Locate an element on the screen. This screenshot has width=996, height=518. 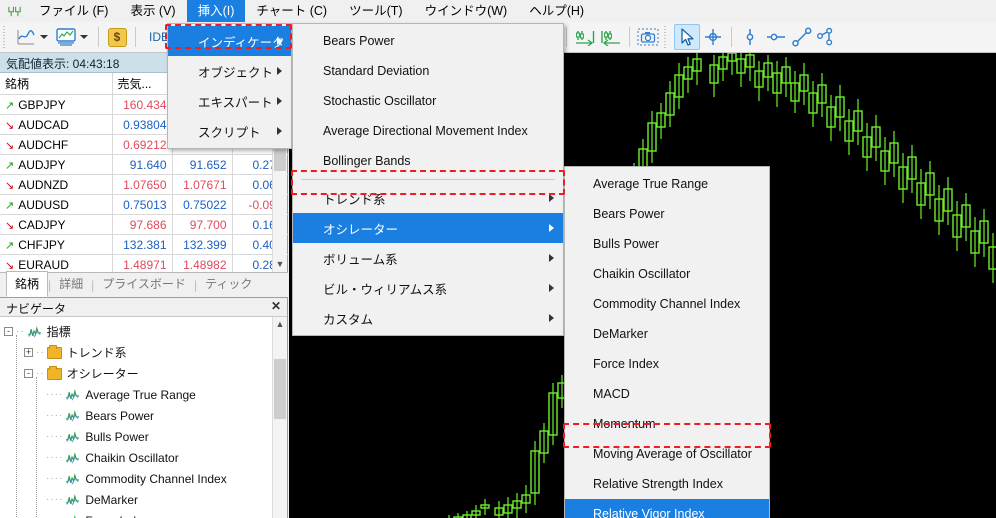
tree-indicator-item: - ·· 指標 is located at coordinates (143, 331).